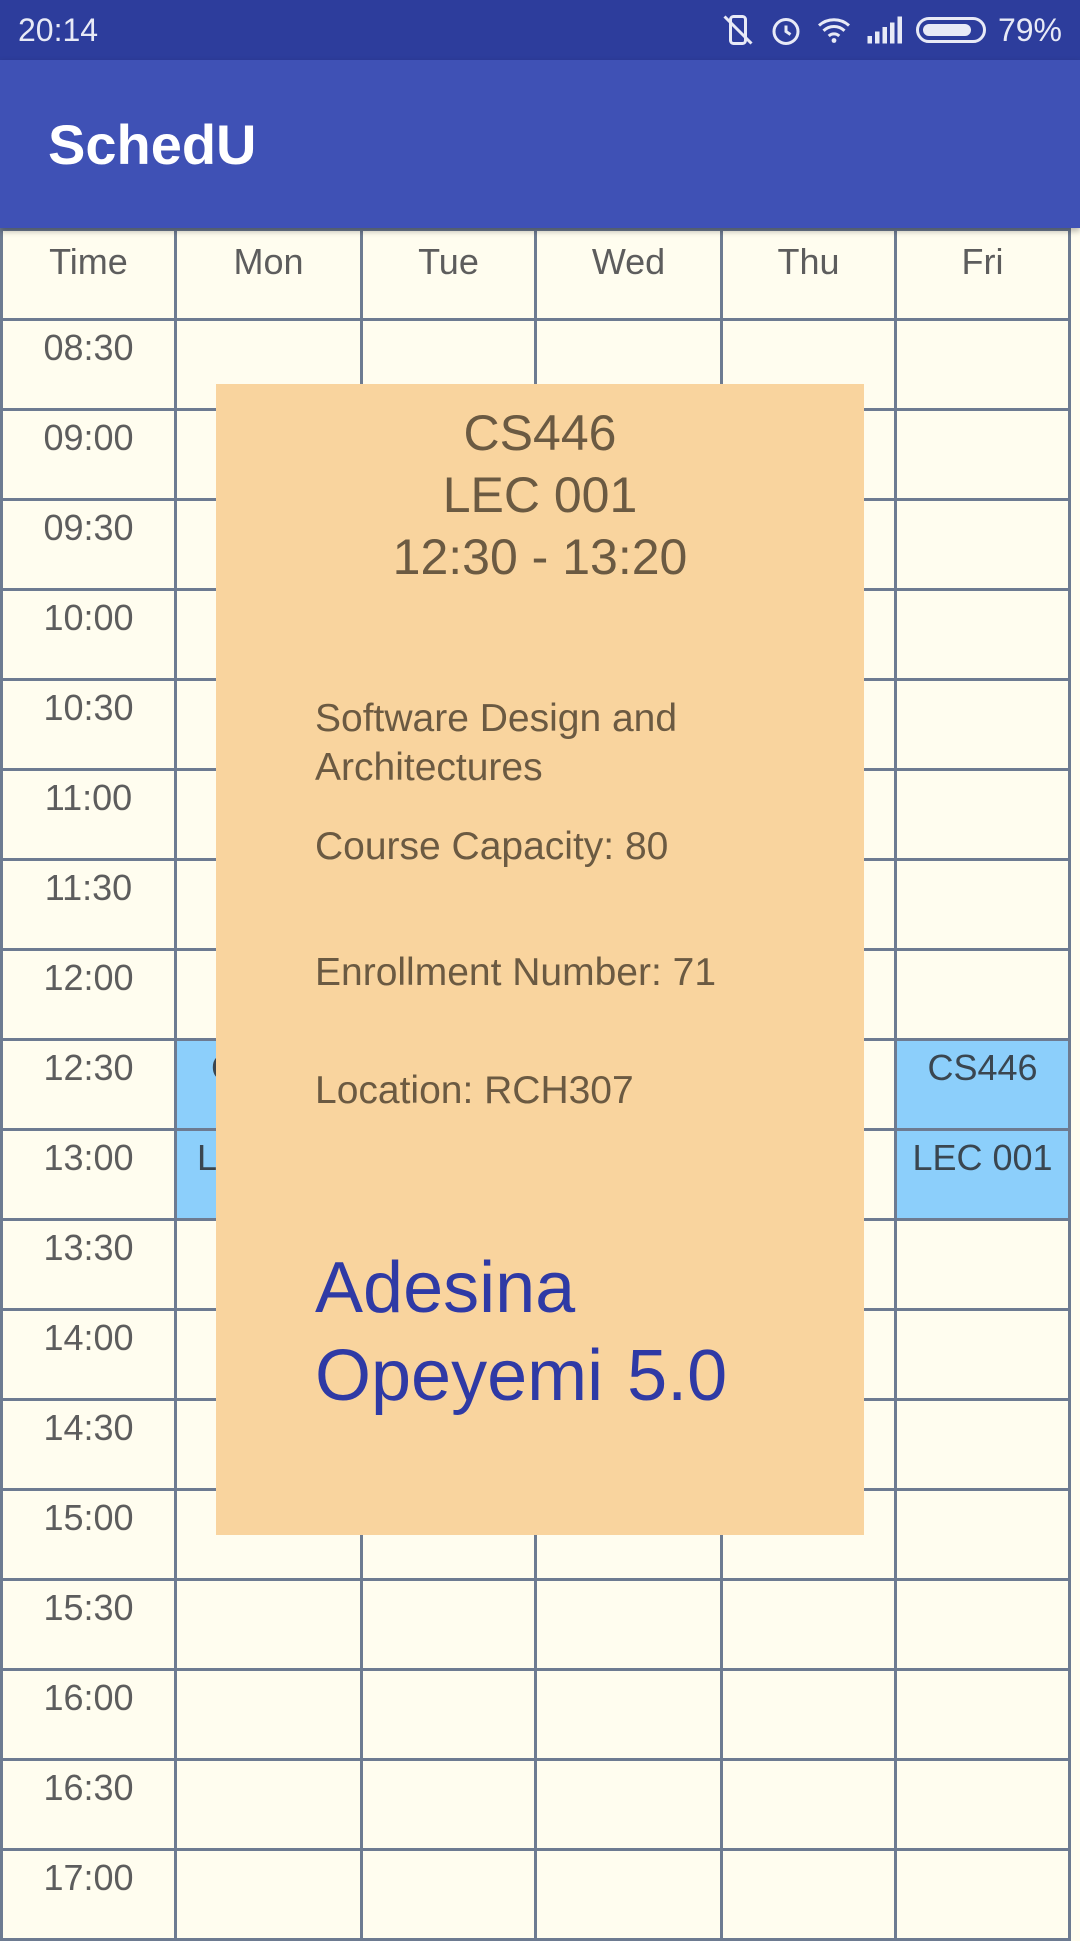 The width and height of the screenshot is (1080, 1941). What do you see at coordinates (88, 814) in the screenshot?
I see `time-label: 11:00` at bounding box center [88, 814].